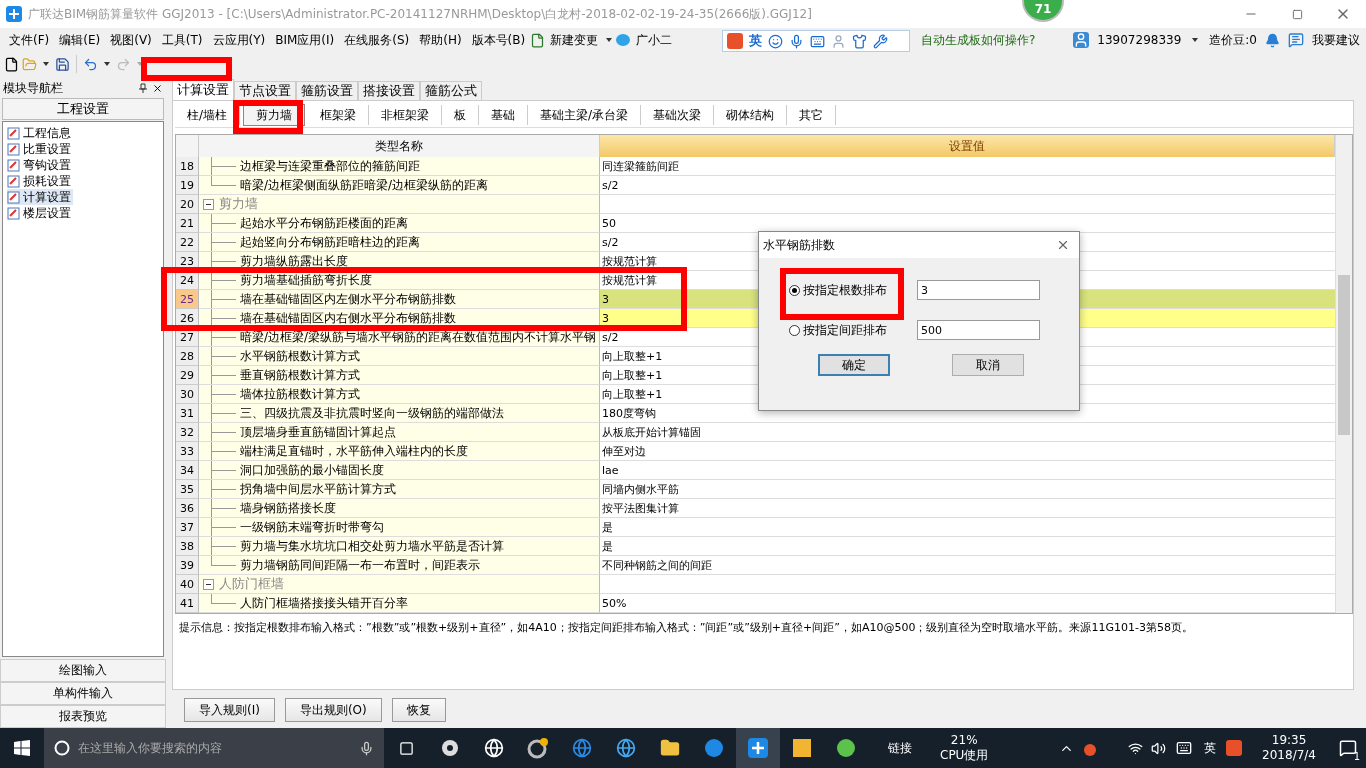 The height and width of the screenshot is (768, 1366). I want to click on table-cell: 拐角墙中间层水平筋计算方式, so click(399, 489).